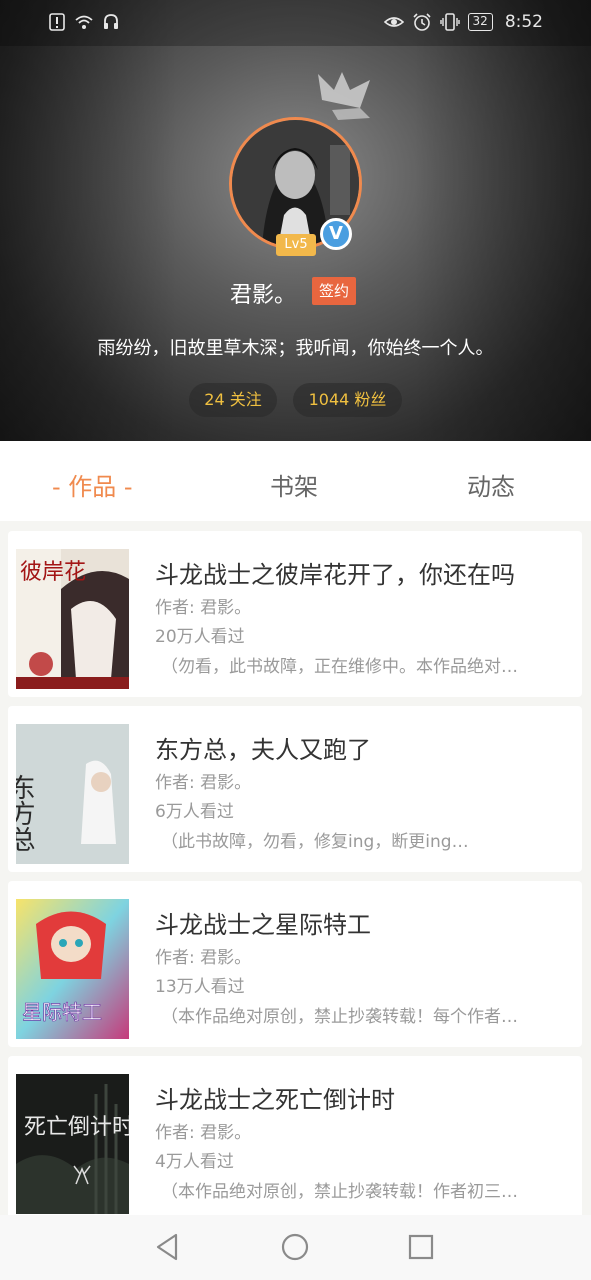  I want to click on following-count-button: 24 关注, so click(233, 400).